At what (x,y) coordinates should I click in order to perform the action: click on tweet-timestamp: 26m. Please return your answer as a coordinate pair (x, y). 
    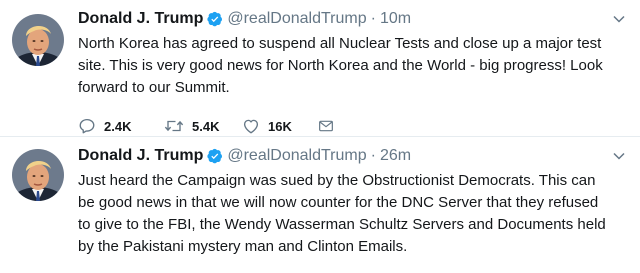
    Looking at the image, I should click on (395, 156).